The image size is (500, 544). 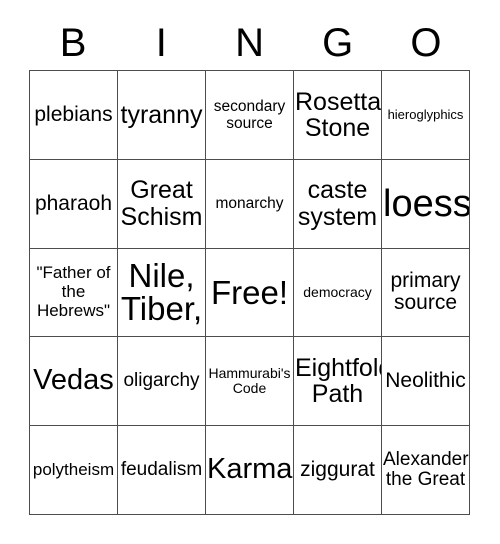 I want to click on bingo-cell-label: polytheism, so click(x=73, y=469).